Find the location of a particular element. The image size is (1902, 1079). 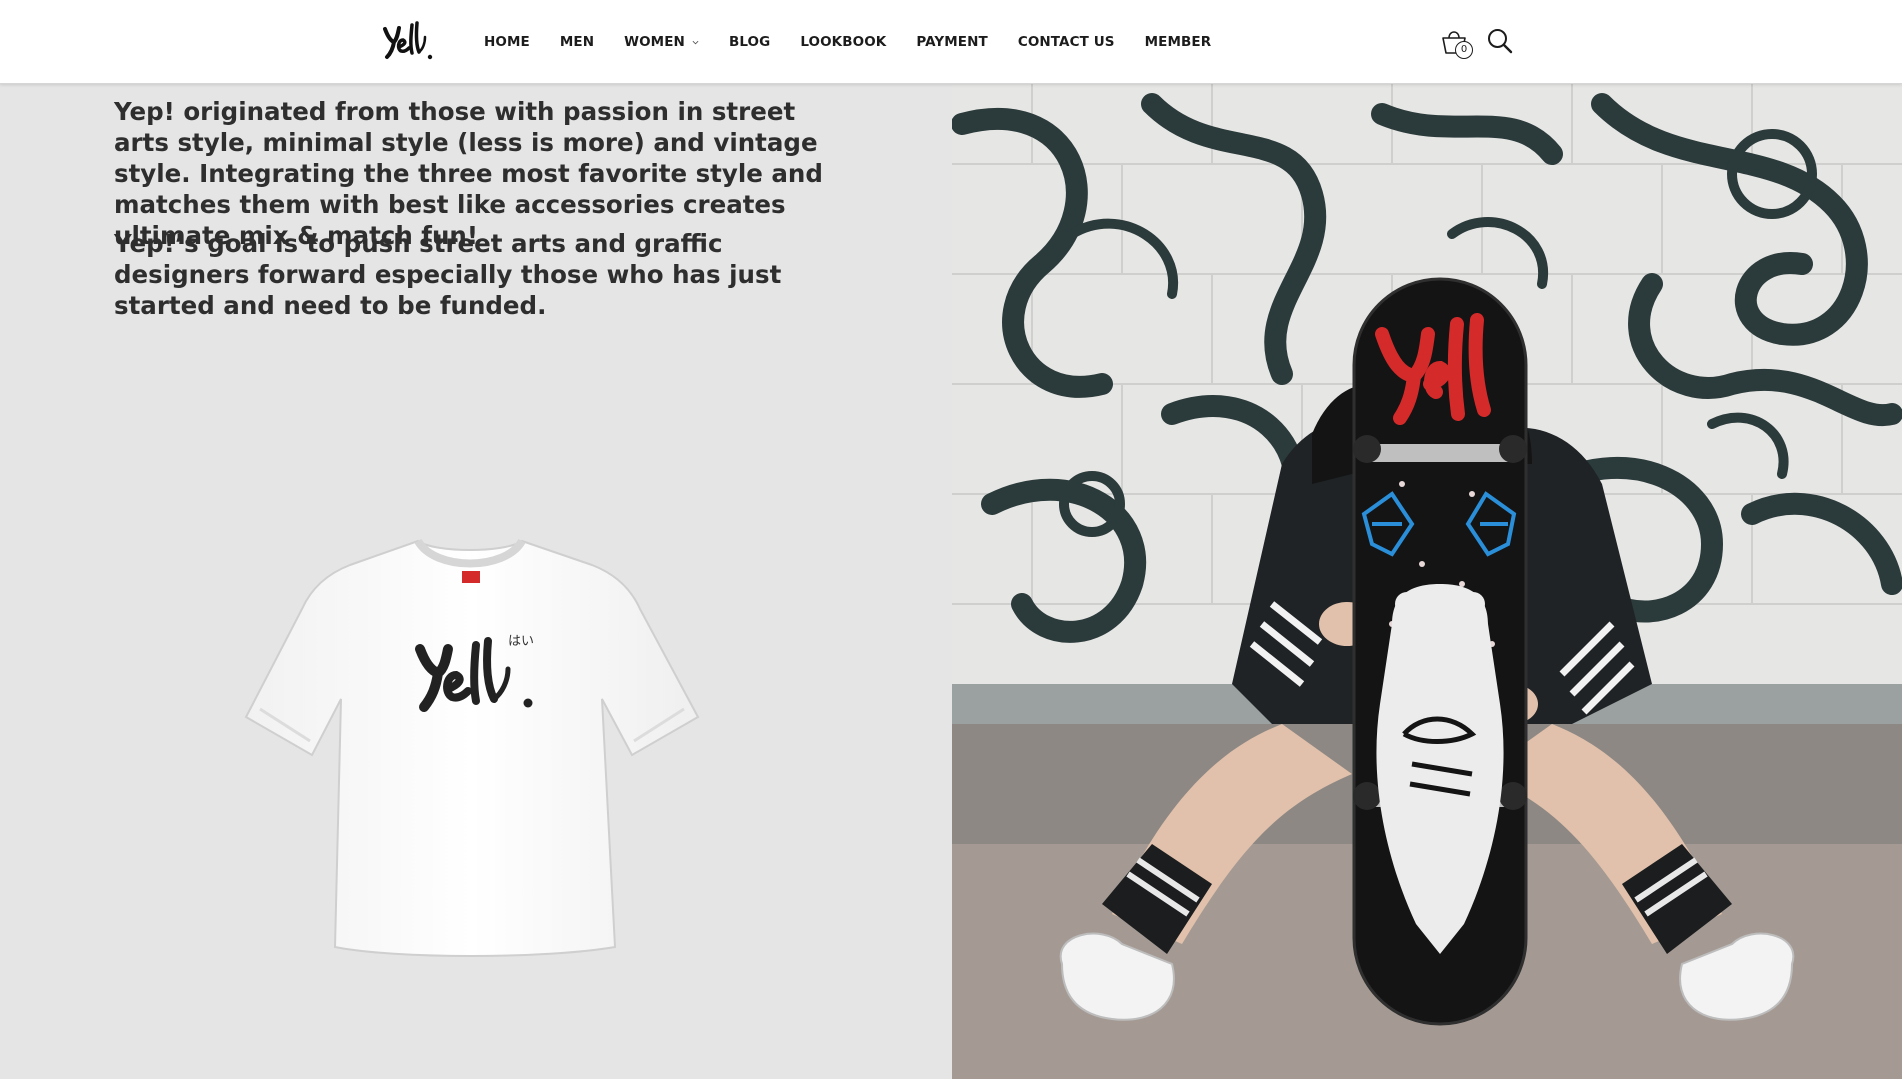

nav-member-label: MEMBER is located at coordinates (1178, 42).